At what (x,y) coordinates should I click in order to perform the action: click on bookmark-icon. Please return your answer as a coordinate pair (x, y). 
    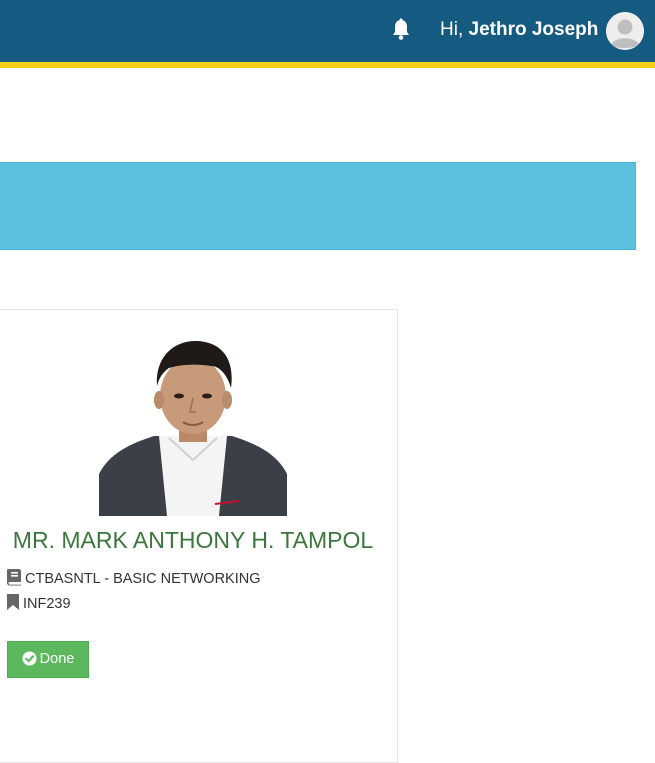
    Looking at the image, I should click on (14, 603).